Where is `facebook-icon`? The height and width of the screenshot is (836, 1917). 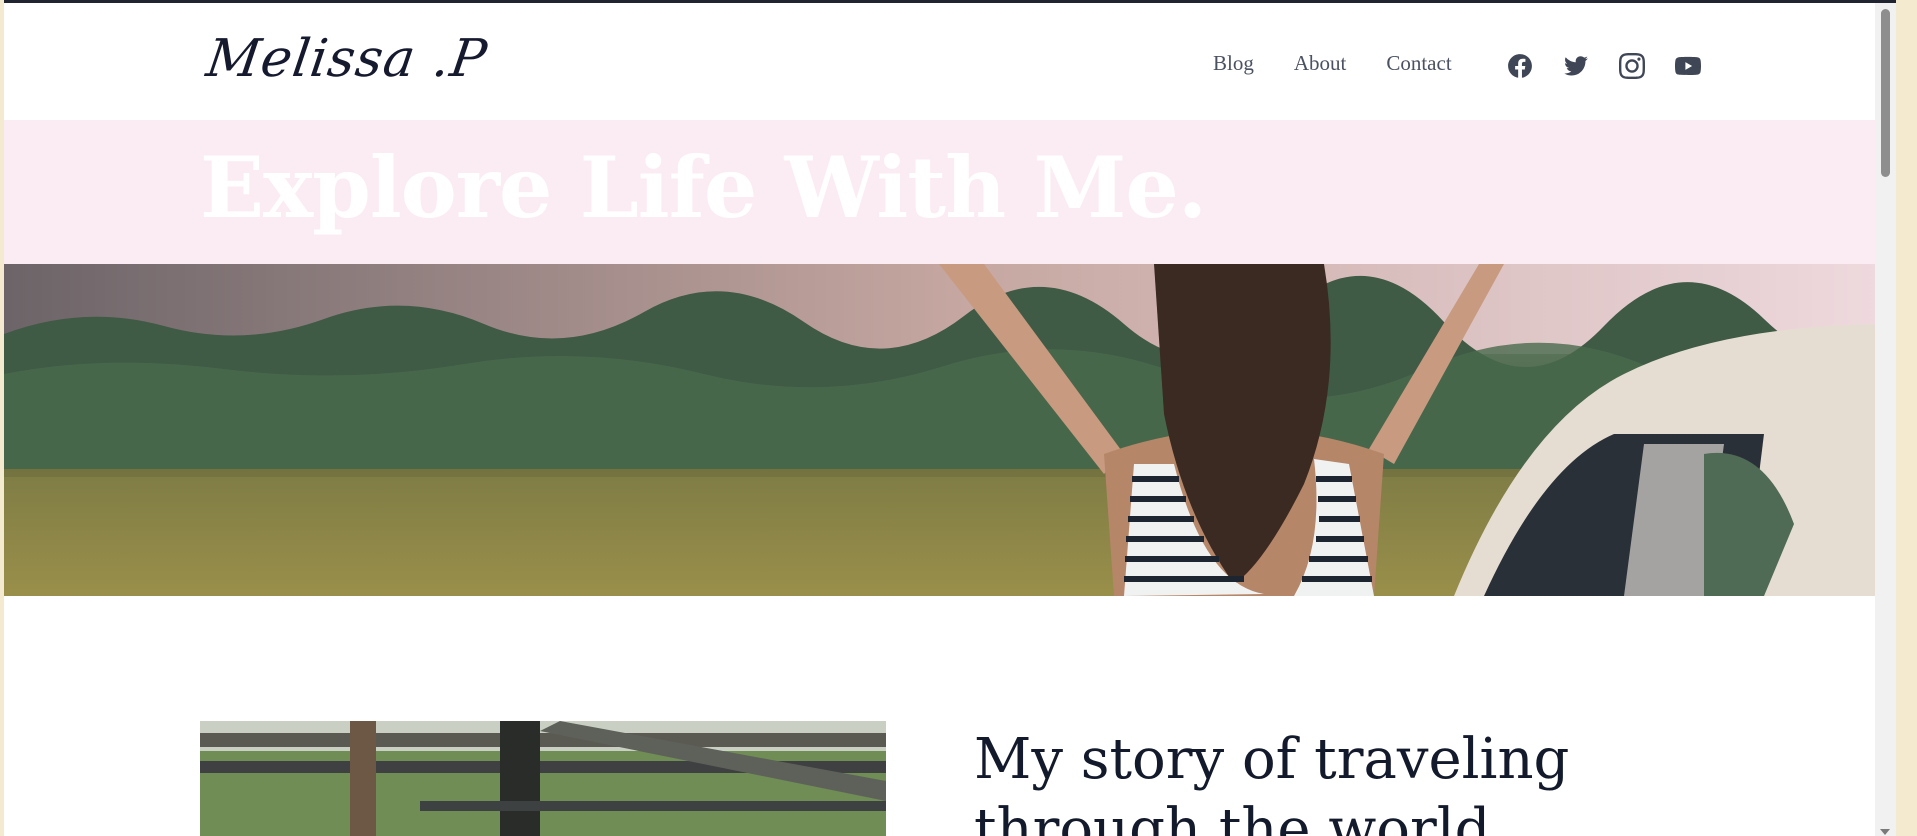
facebook-icon is located at coordinates (1520, 66).